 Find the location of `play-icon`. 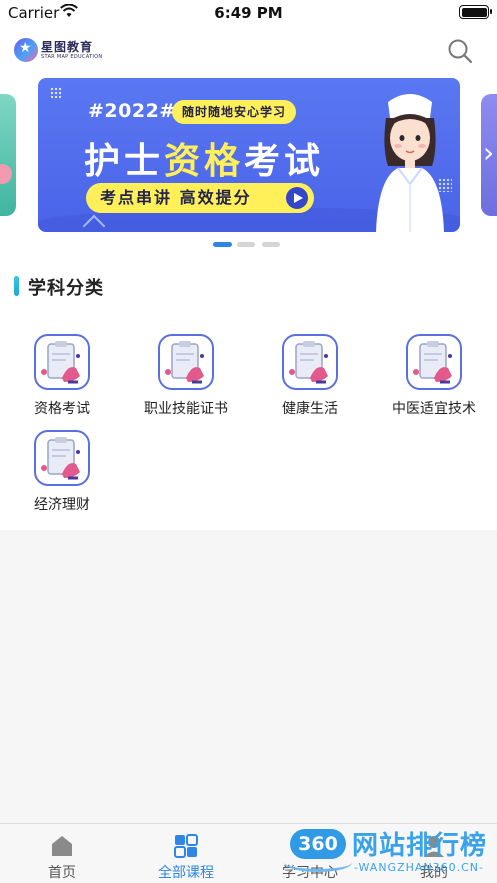

play-icon is located at coordinates (297, 198).